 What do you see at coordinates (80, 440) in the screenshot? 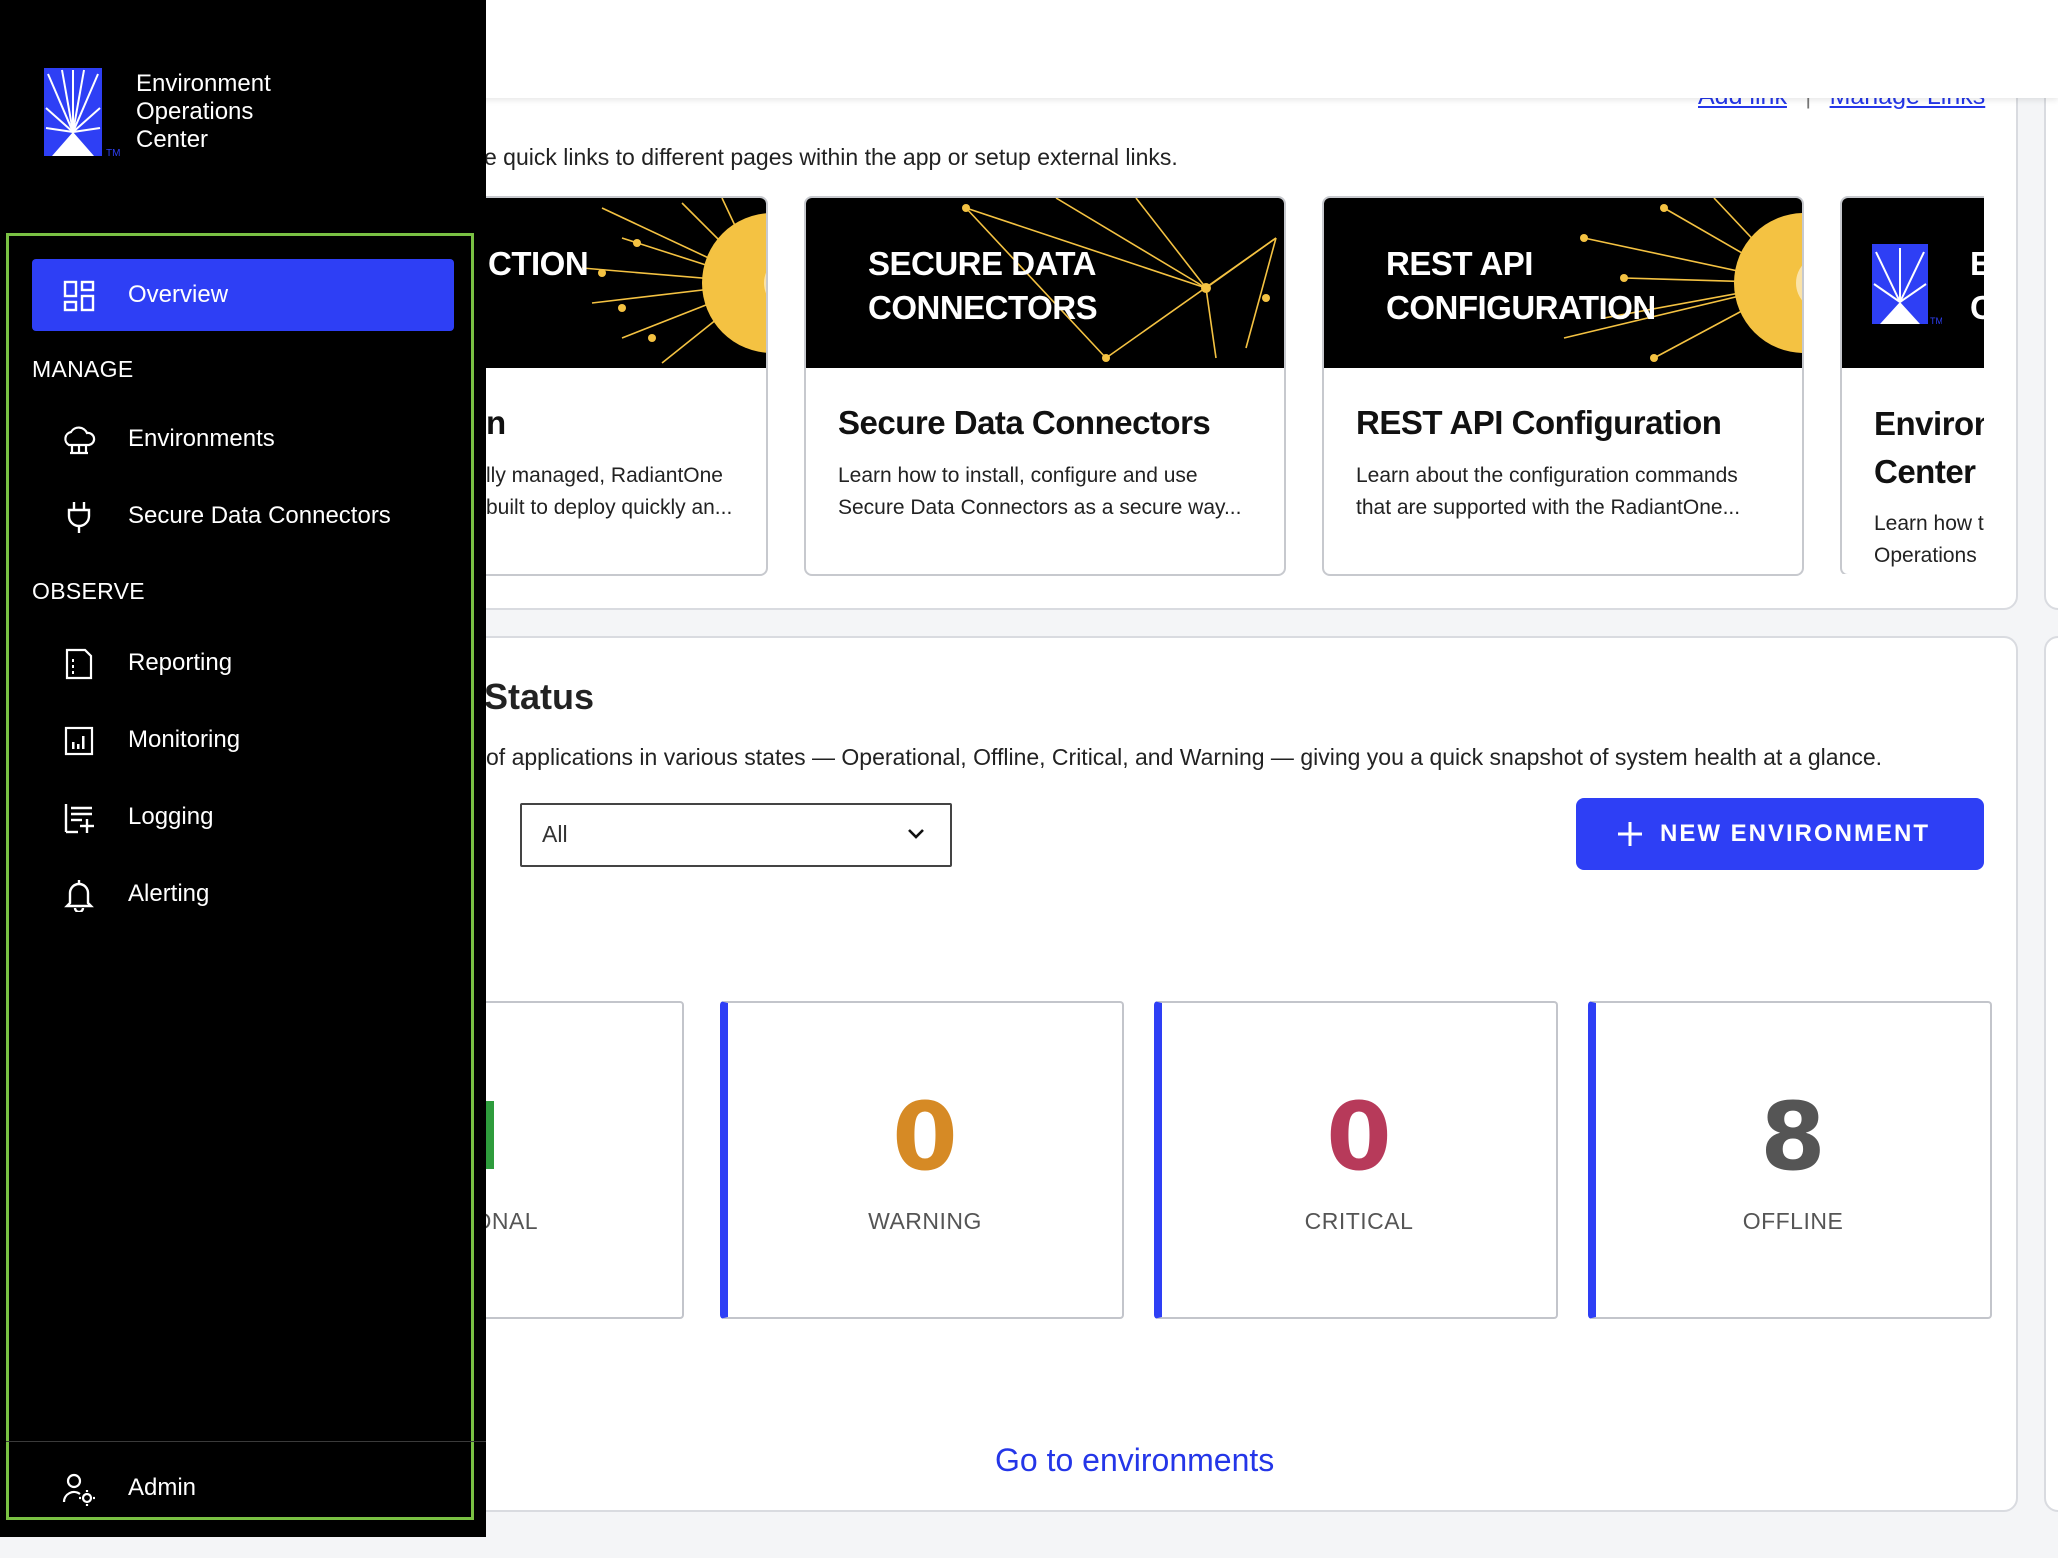
I see `cloud-icon` at bounding box center [80, 440].